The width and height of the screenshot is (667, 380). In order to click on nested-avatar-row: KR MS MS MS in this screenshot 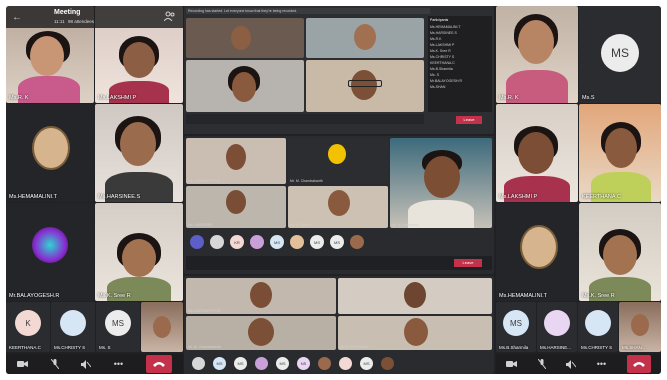, I will do `click(340, 242)`.